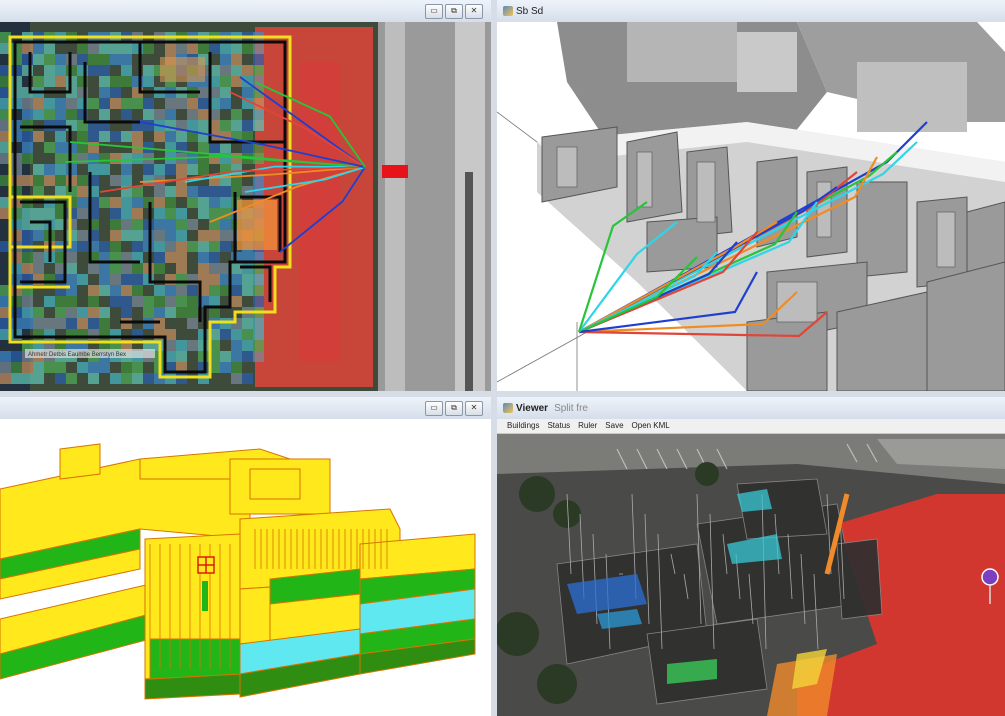 This screenshot has width=1005, height=716. What do you see at coordinates (587, 426) in the screenshot?
I see `menu-item-ruler: Ruler` at bounding box center [587, 426].